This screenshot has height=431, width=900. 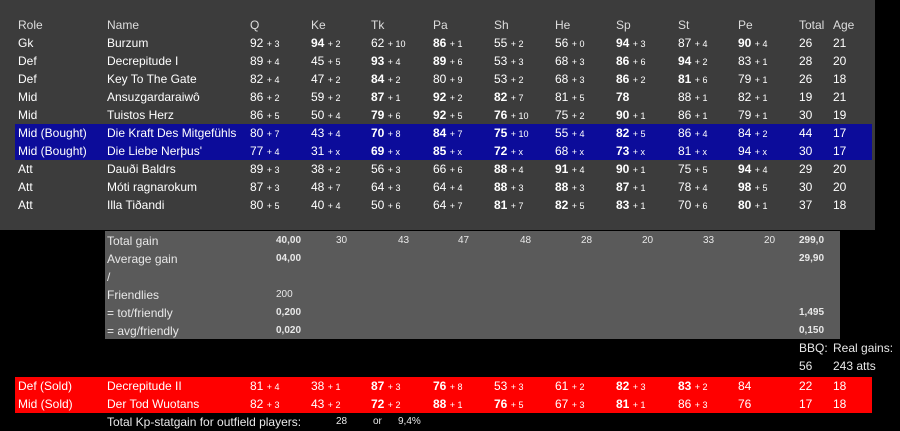 I want to click on stat-sp: 90 + 1, so click(x=630, y=115).